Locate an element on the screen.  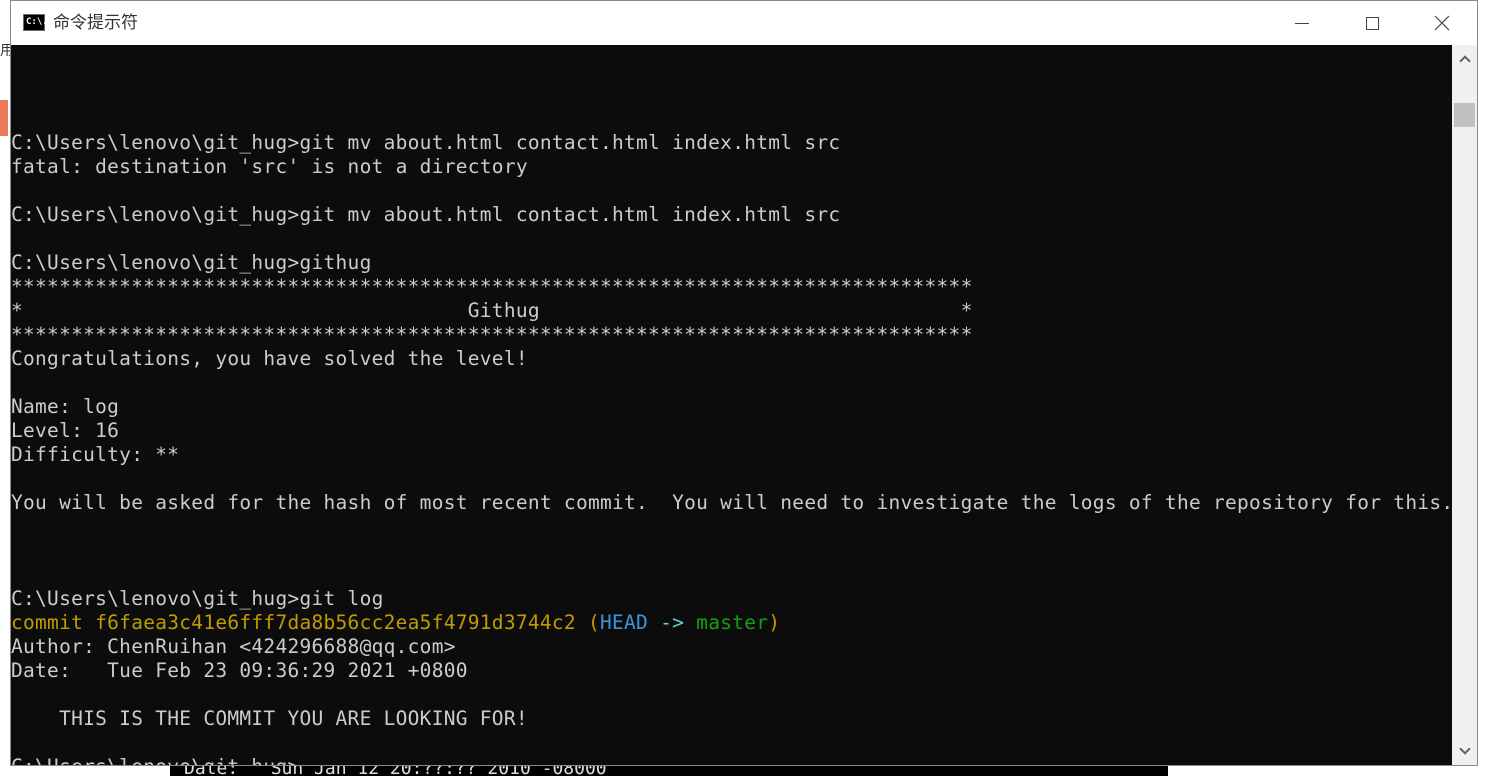
scroll-down-button is located at coordinates (1464, 751).